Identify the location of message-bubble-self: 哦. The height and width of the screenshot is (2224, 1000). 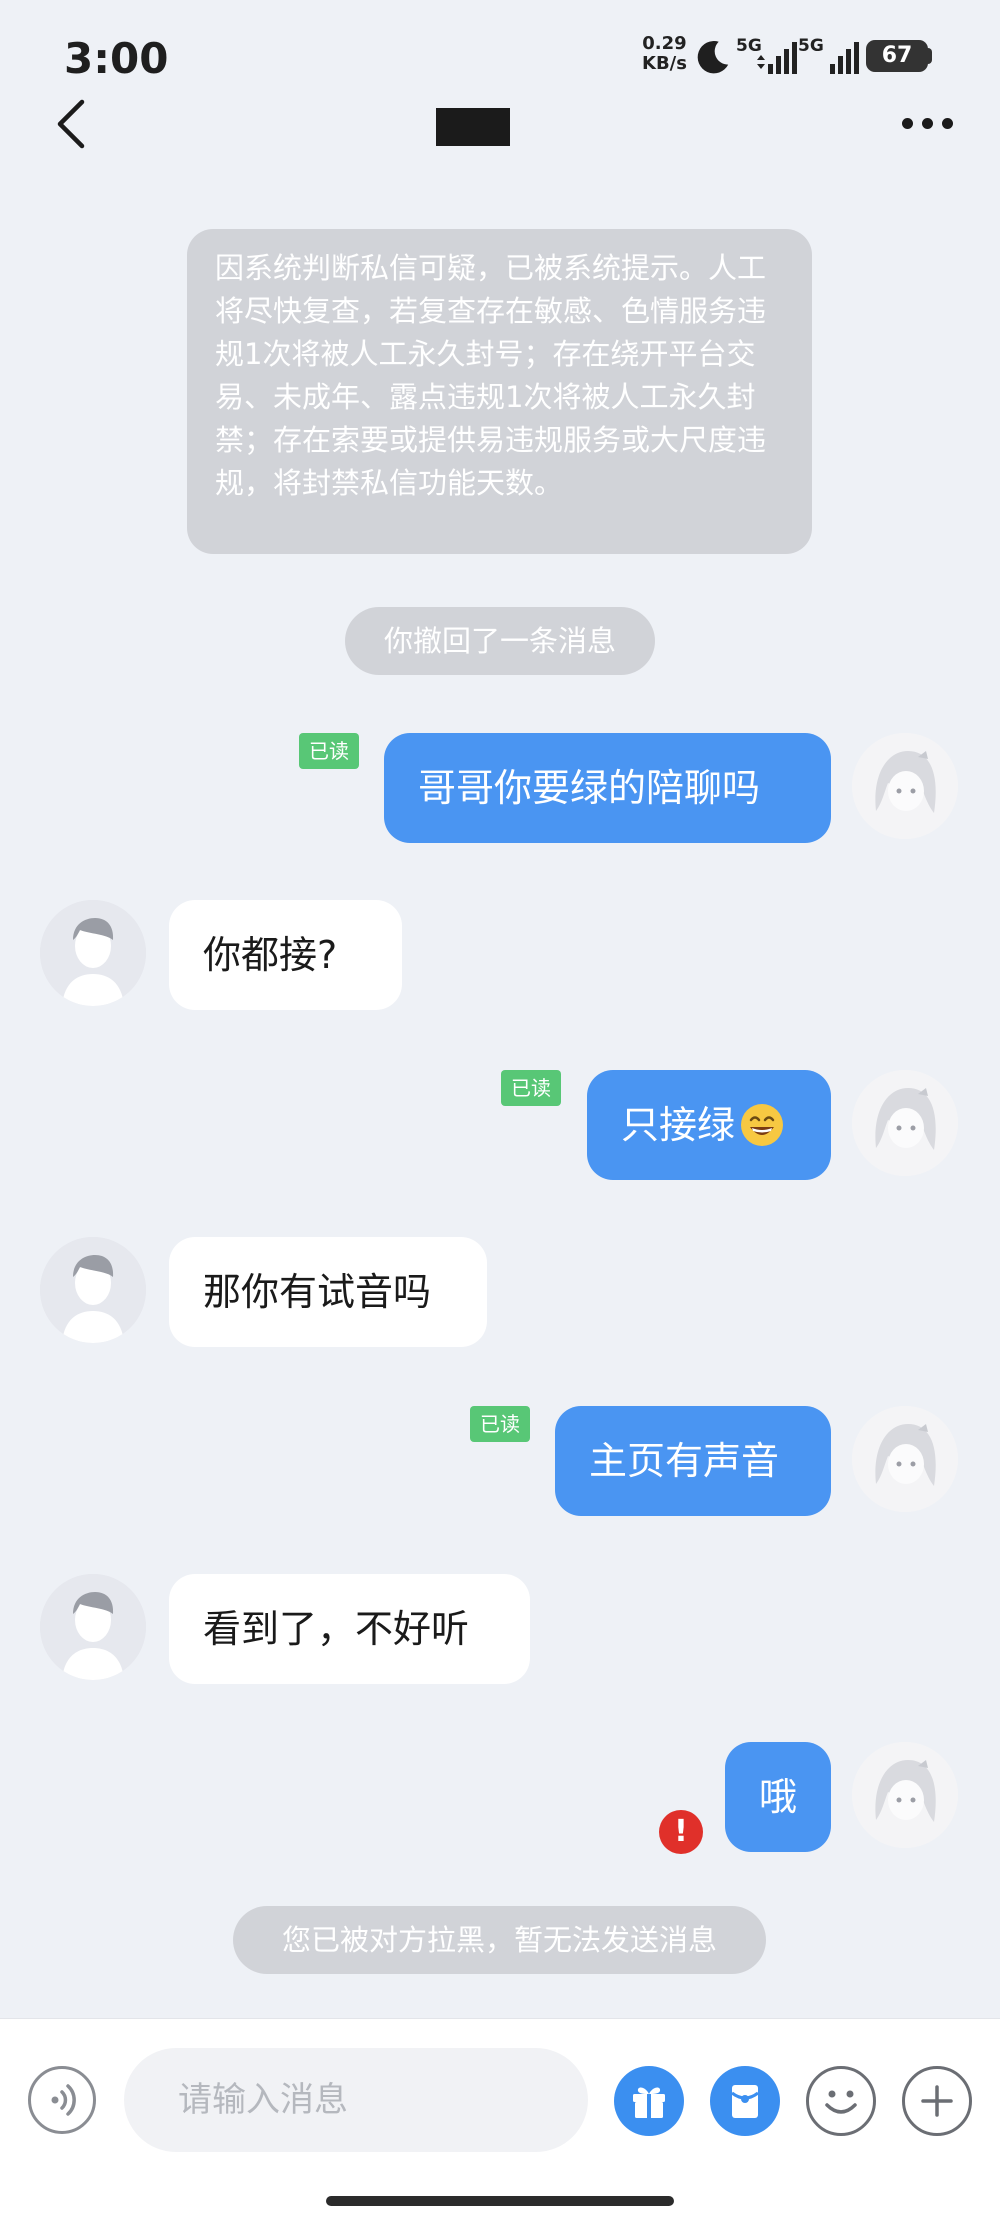
(778, 1797).